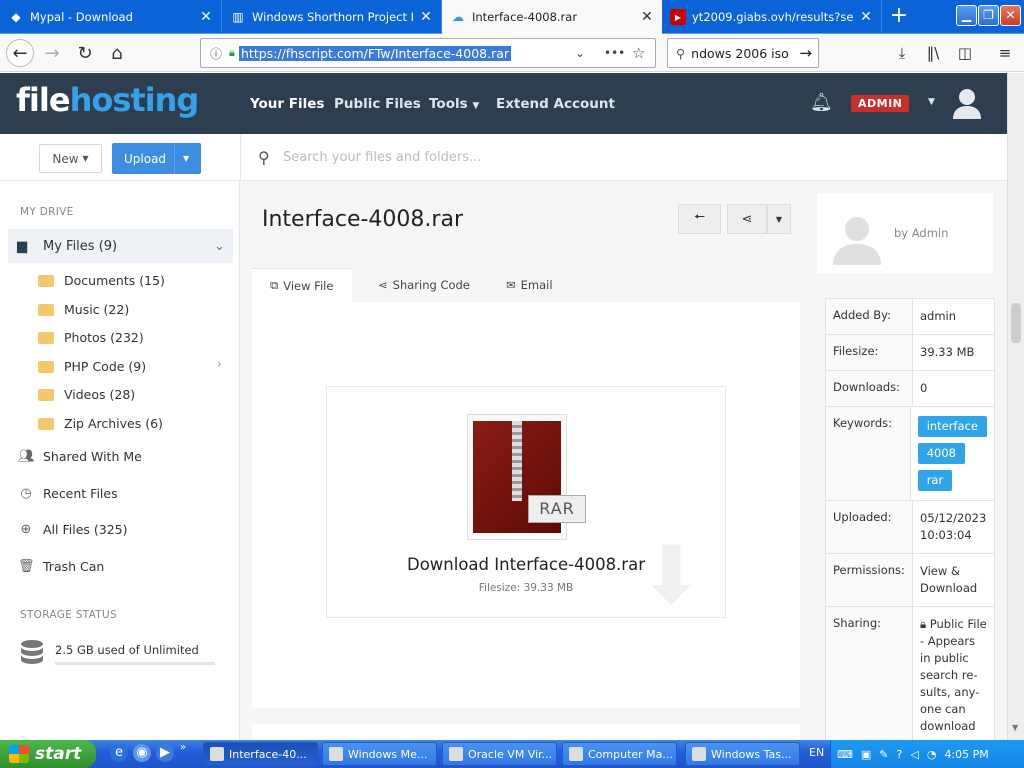  I want to click on minimize-button: ▁, so click(966, 15).